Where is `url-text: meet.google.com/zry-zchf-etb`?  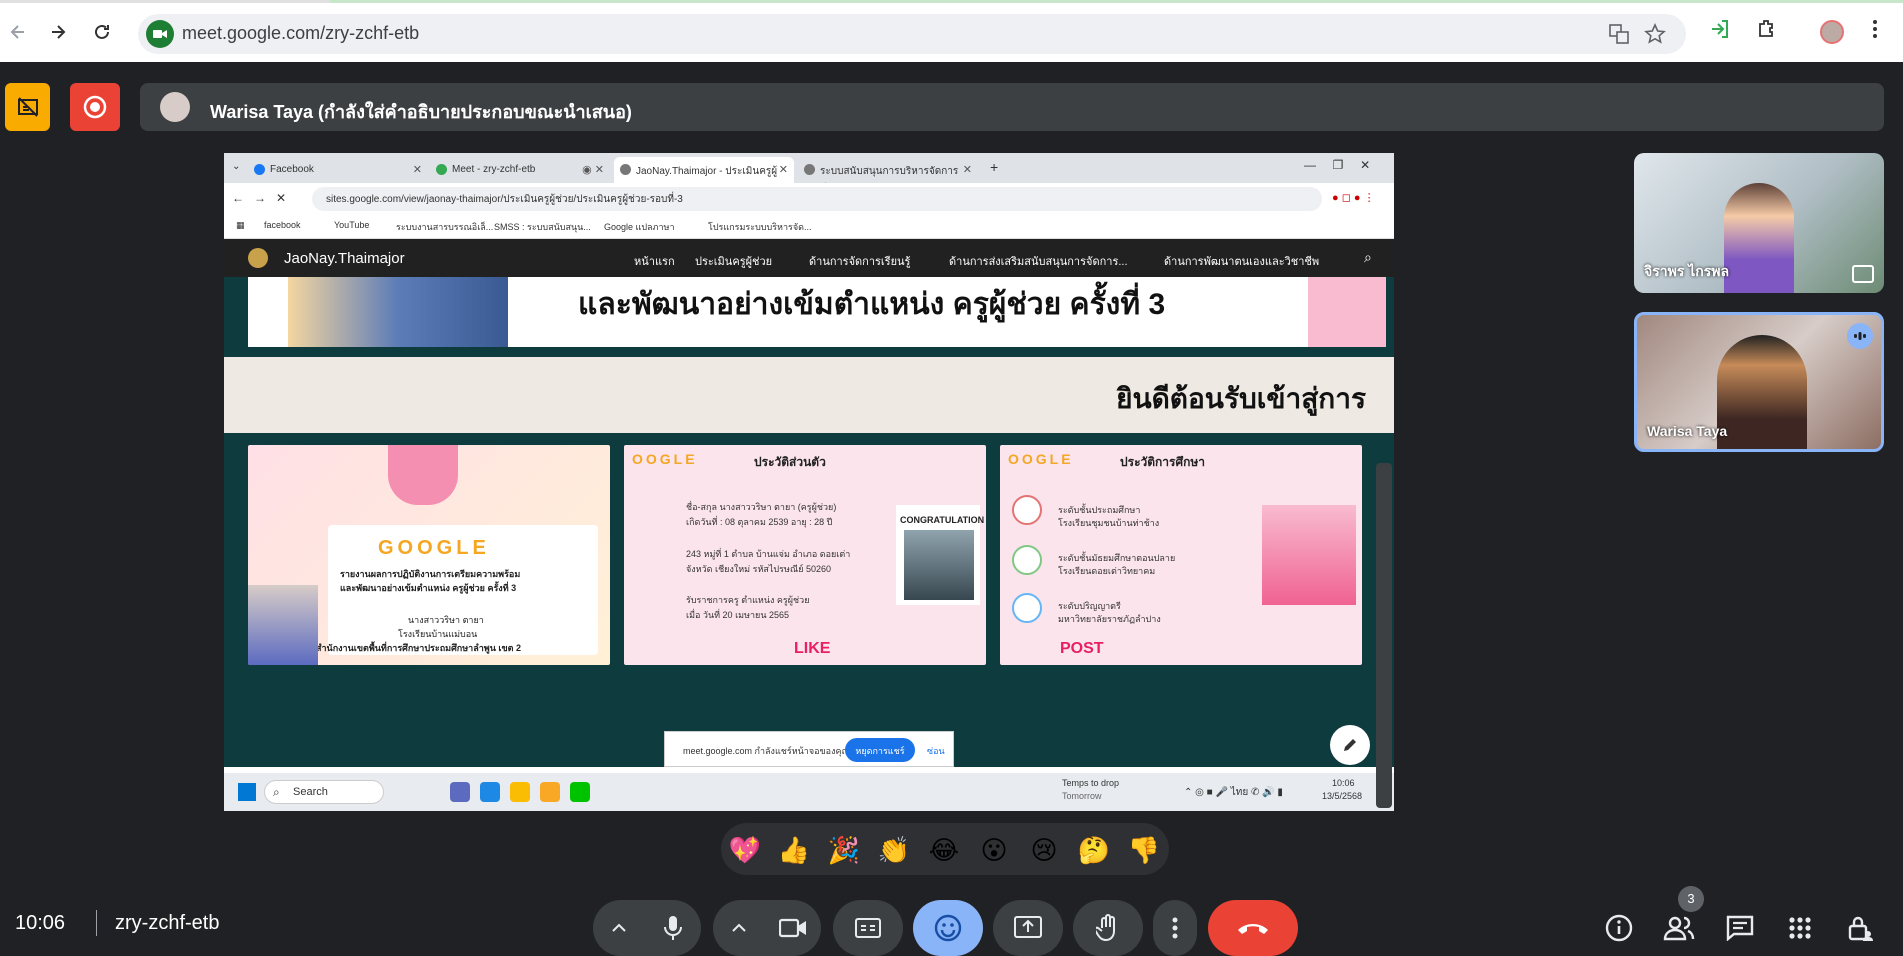
url-text: meet.google.com/zry-zchf-etb is located at coordinates (300, 33).